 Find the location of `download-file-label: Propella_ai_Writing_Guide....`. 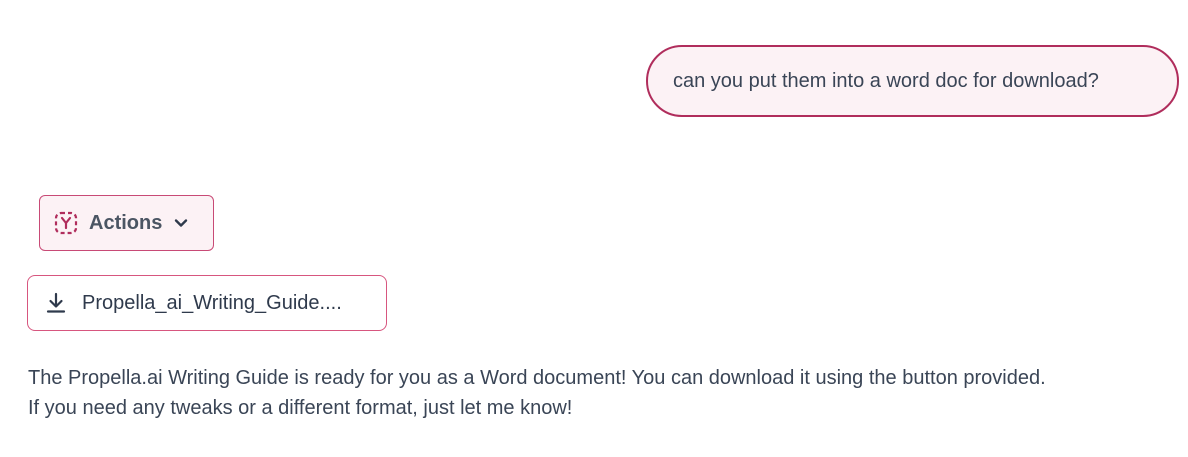

download-file-label: Propella_ai_Writing_Guide.... is located at coordinates (212, 302).